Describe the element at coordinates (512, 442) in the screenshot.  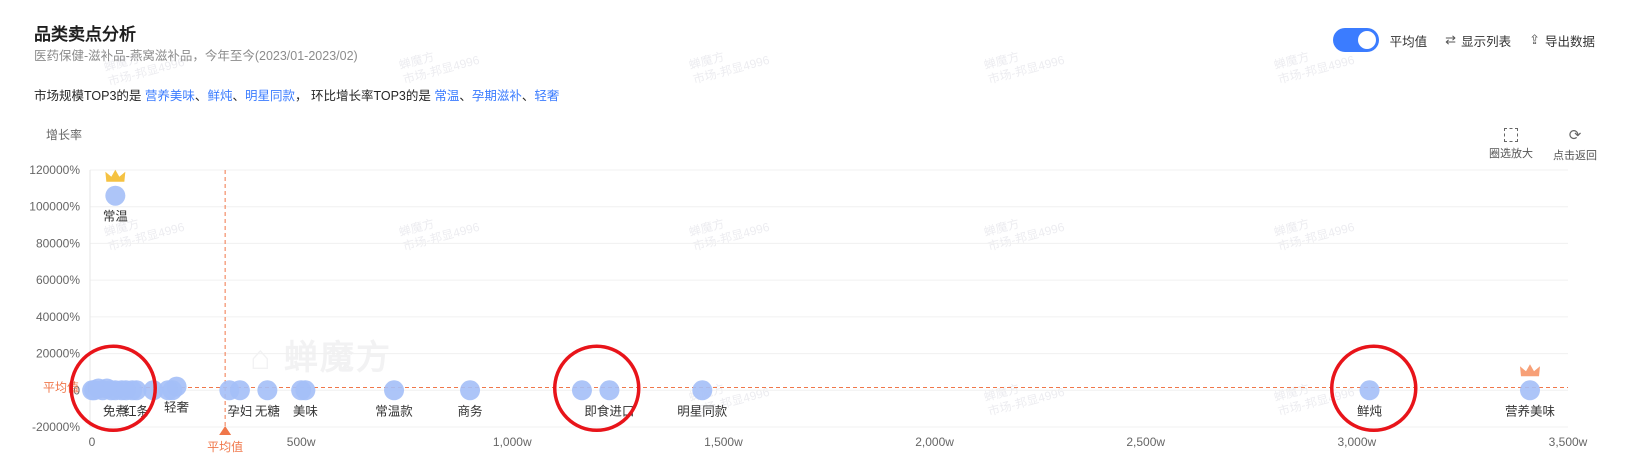
I see `x-tick-label: 1,000w` at that location.